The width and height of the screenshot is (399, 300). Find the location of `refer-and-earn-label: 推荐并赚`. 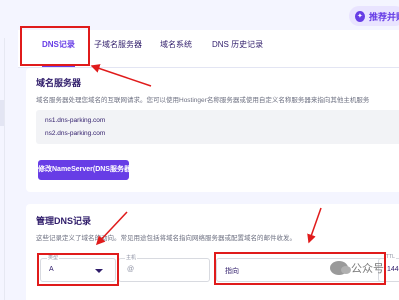

refer-and-earn-label: 推荐并赚 is located at coordinates (383, 16).